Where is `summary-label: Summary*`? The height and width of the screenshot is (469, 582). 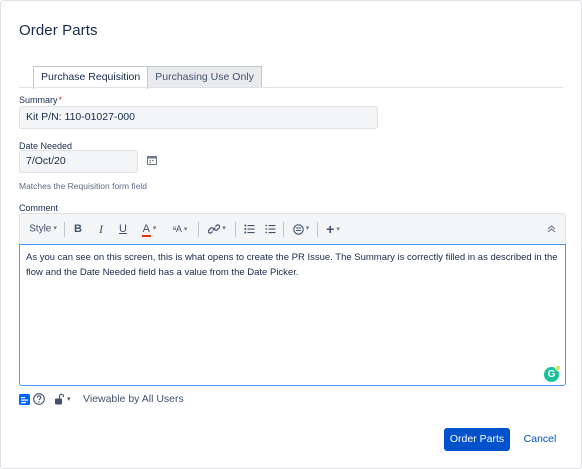 summary-label: Summary* is located at coordinates (40, 100).